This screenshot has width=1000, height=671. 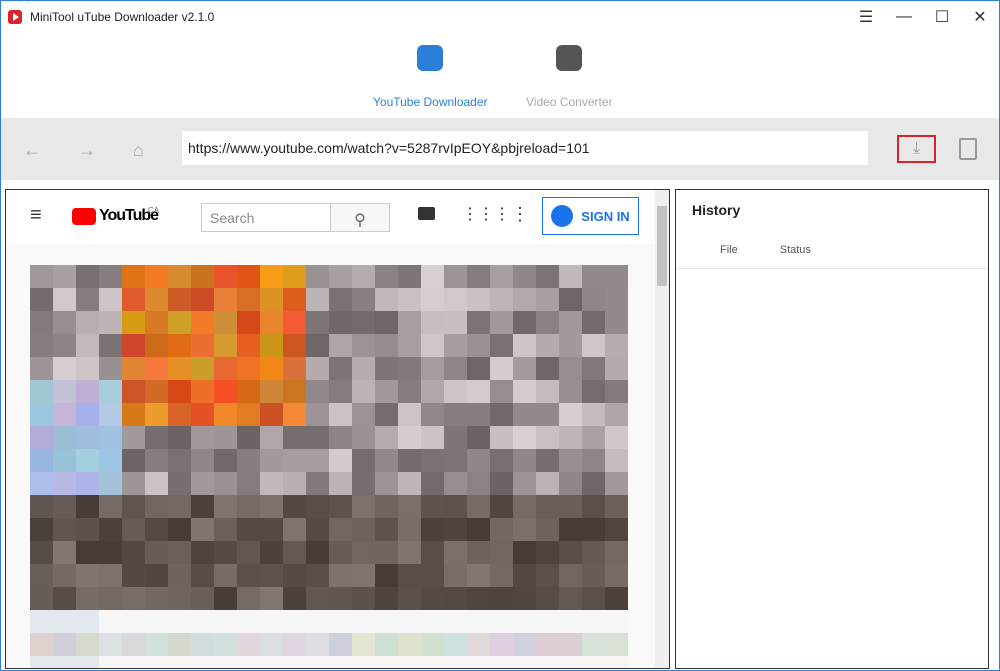 I want to click on search-button: ⚲, so click(x=360, y=217).